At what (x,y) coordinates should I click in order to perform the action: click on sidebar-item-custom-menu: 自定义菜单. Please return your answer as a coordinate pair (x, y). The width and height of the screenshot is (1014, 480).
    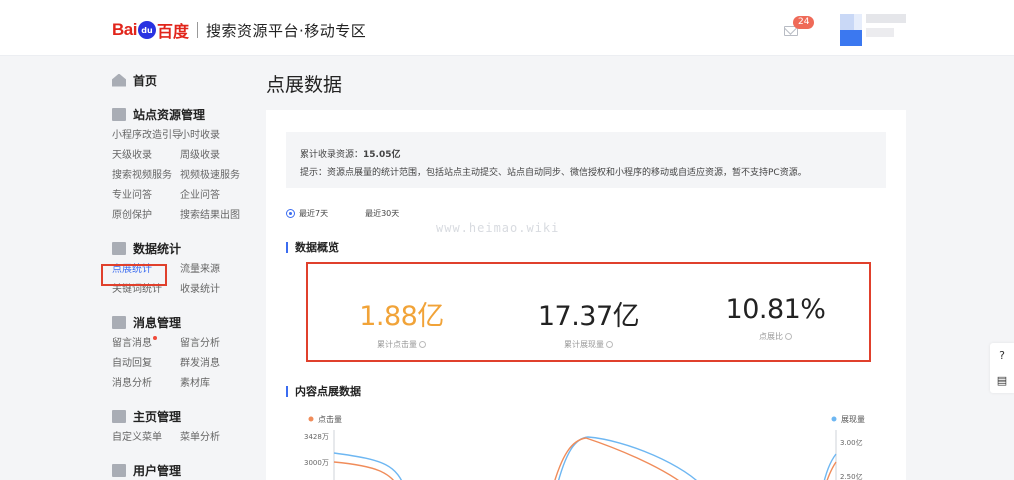
    Looking at the image, I should click on (146, 438).